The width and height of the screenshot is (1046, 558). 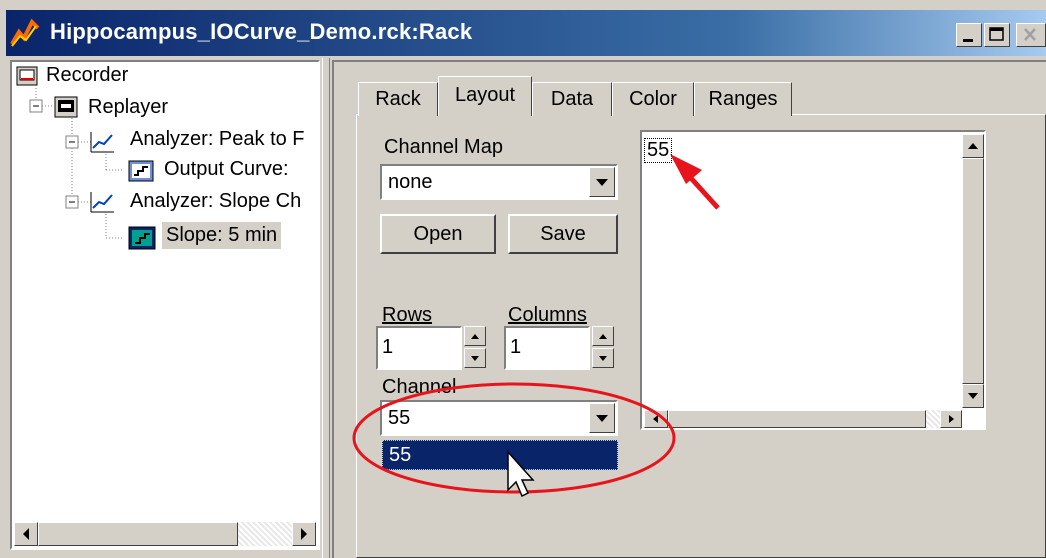 I want to click on minimize-icon, so click(x=968, y=40).